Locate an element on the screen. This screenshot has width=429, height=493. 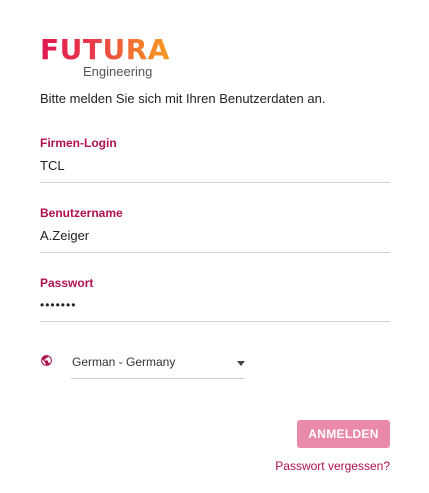
logo-wordmark: FUTURA is located at coordinates (105, 49).